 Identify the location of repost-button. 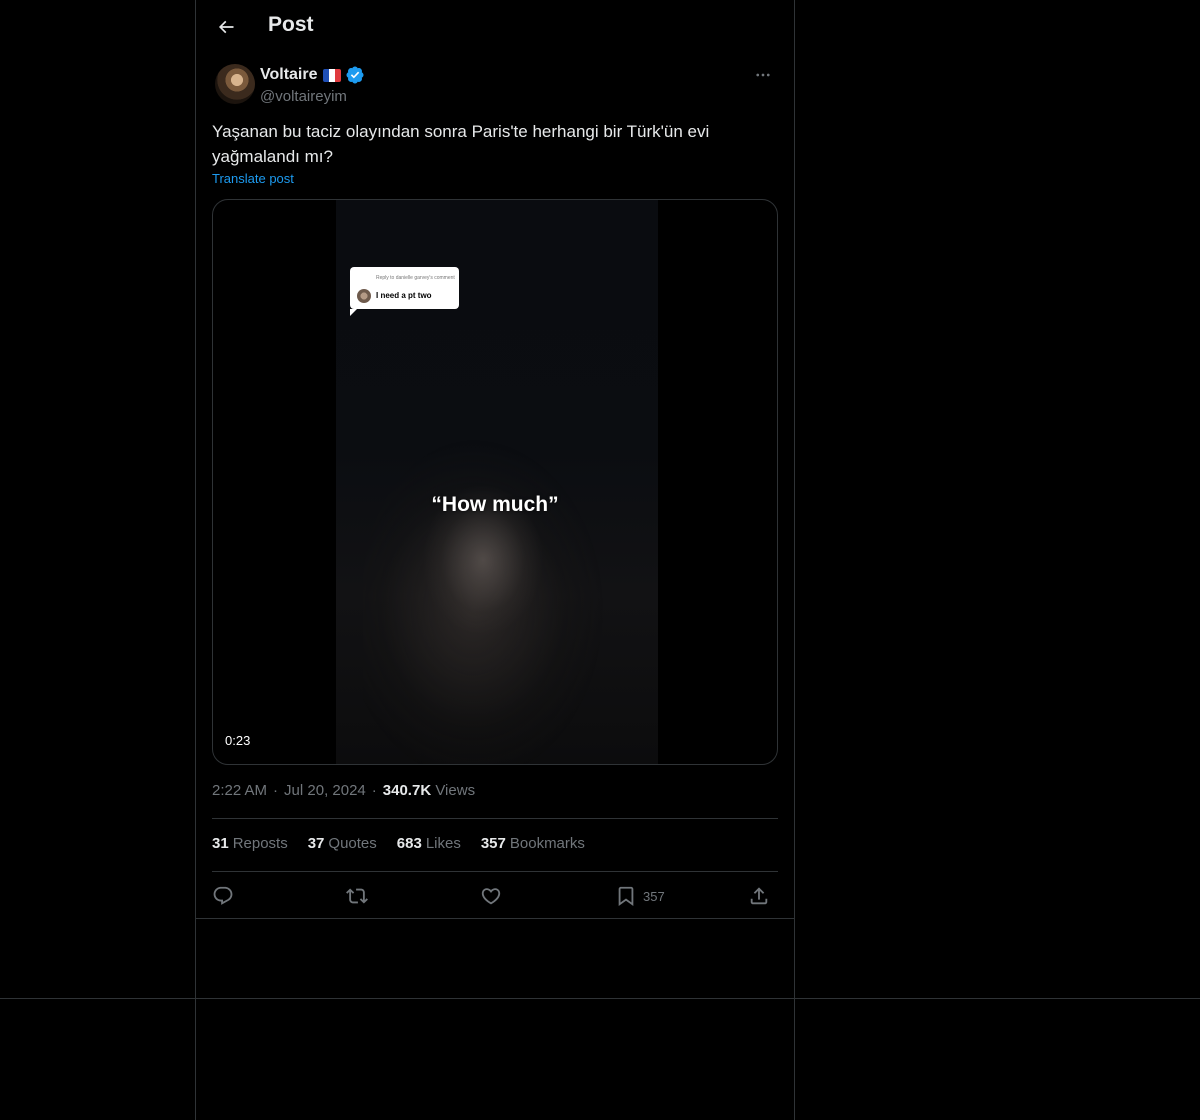
(357, 896).